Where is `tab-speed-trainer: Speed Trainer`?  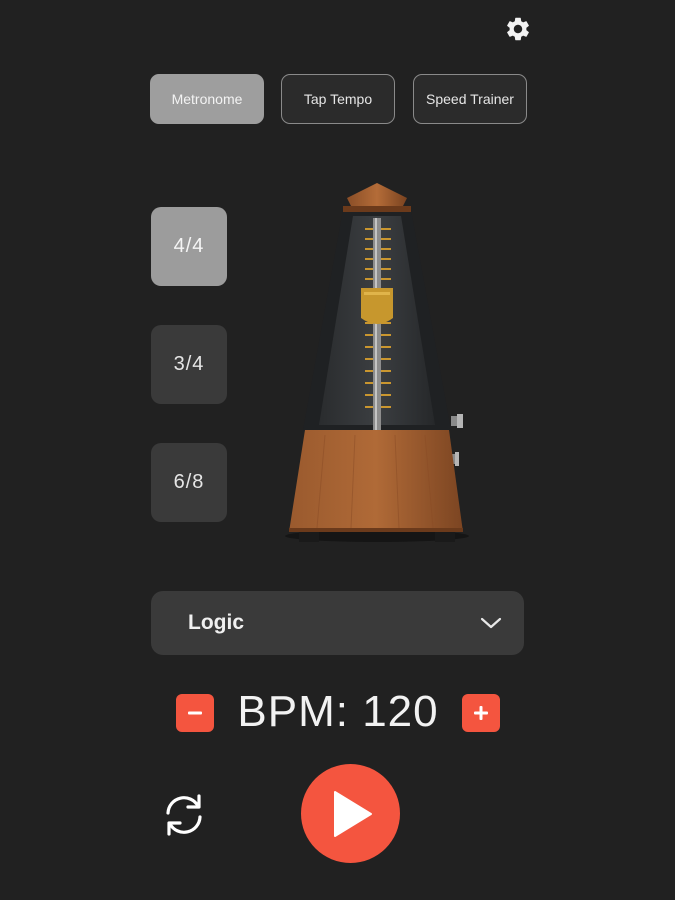 tab-speed-trainer: Speed Trainer is located at coordinates (470, 99).